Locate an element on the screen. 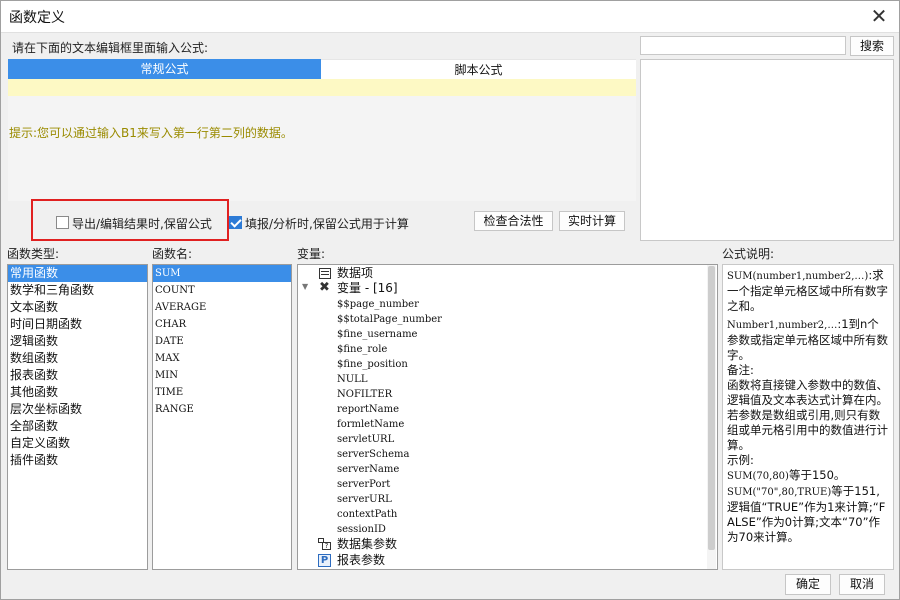  function-name-item: COUNT is located at coordinates (222, 290).